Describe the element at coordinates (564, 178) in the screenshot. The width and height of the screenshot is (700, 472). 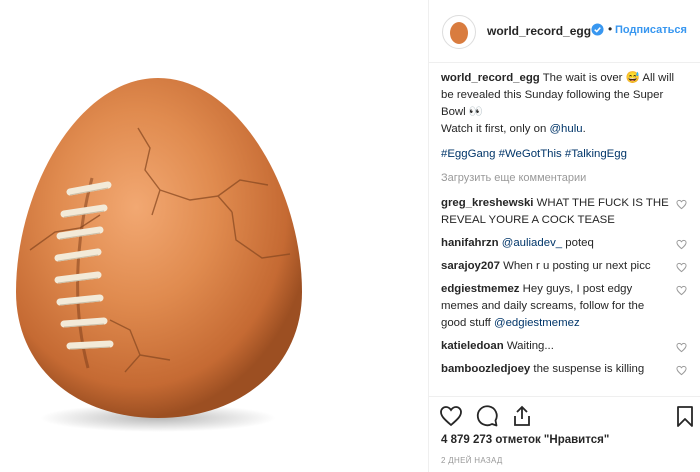
I see `load-more-comments-button: Загрузить еще комментарии` at that location.